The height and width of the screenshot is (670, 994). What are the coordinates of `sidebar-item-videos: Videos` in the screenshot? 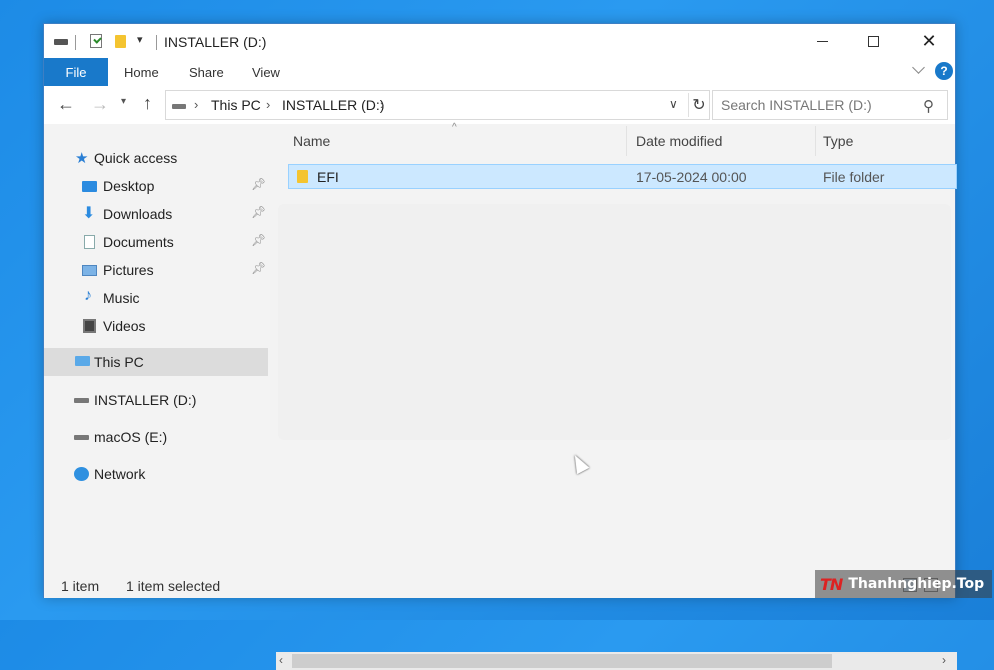 It's located at (156, 326).